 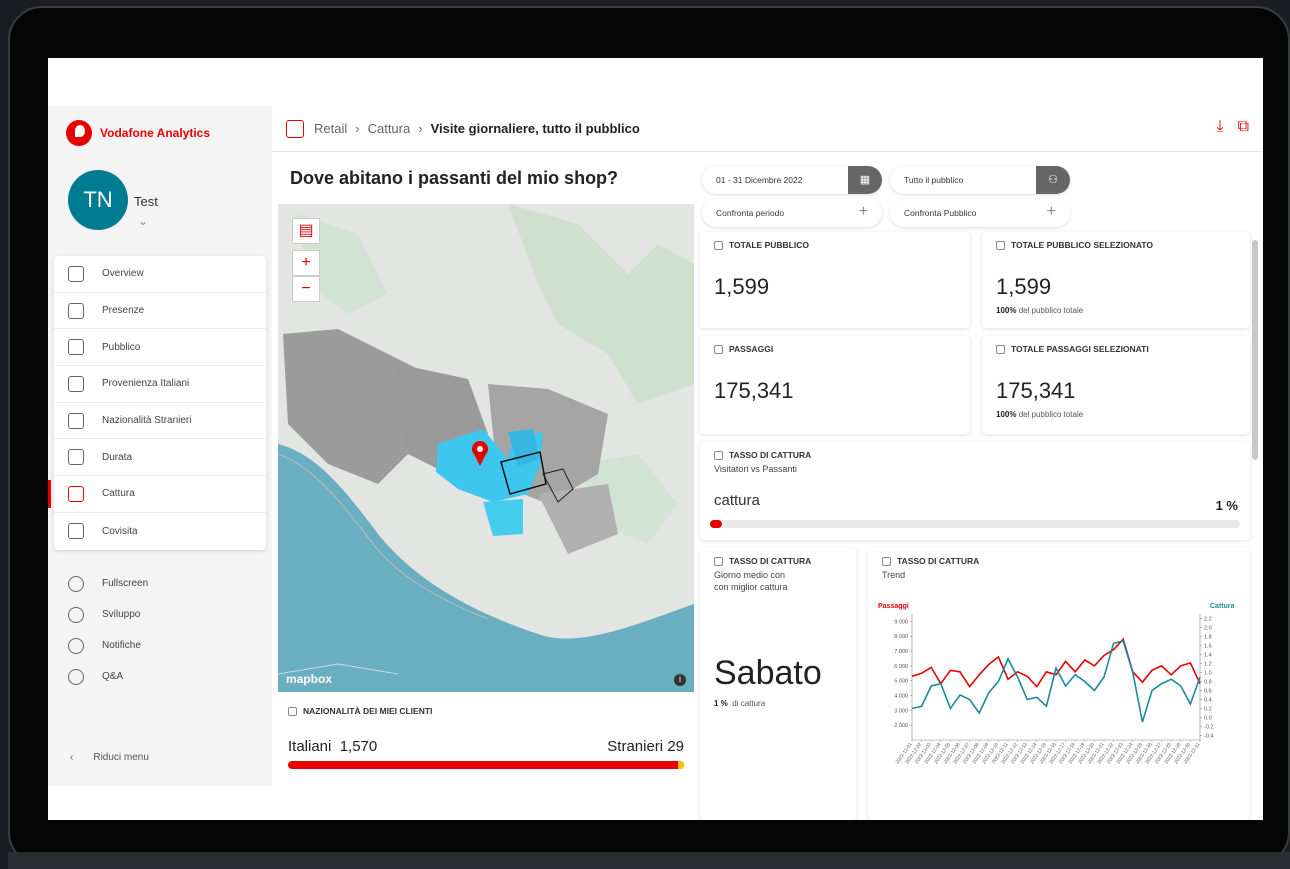 What do you see at coordinates (1024, 286) in the screenshot?
I see `total-selected-value: 1,599` at bounding box center [1024, 286].